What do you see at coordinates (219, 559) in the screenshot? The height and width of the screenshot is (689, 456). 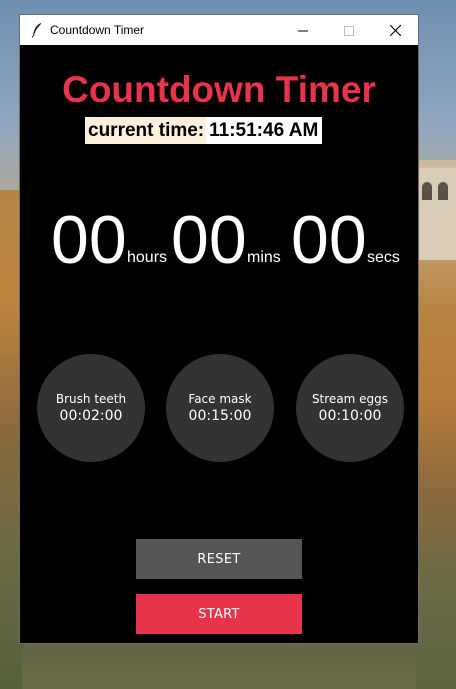 I see `reset-button: RESET` at bounding box center [219, 559].